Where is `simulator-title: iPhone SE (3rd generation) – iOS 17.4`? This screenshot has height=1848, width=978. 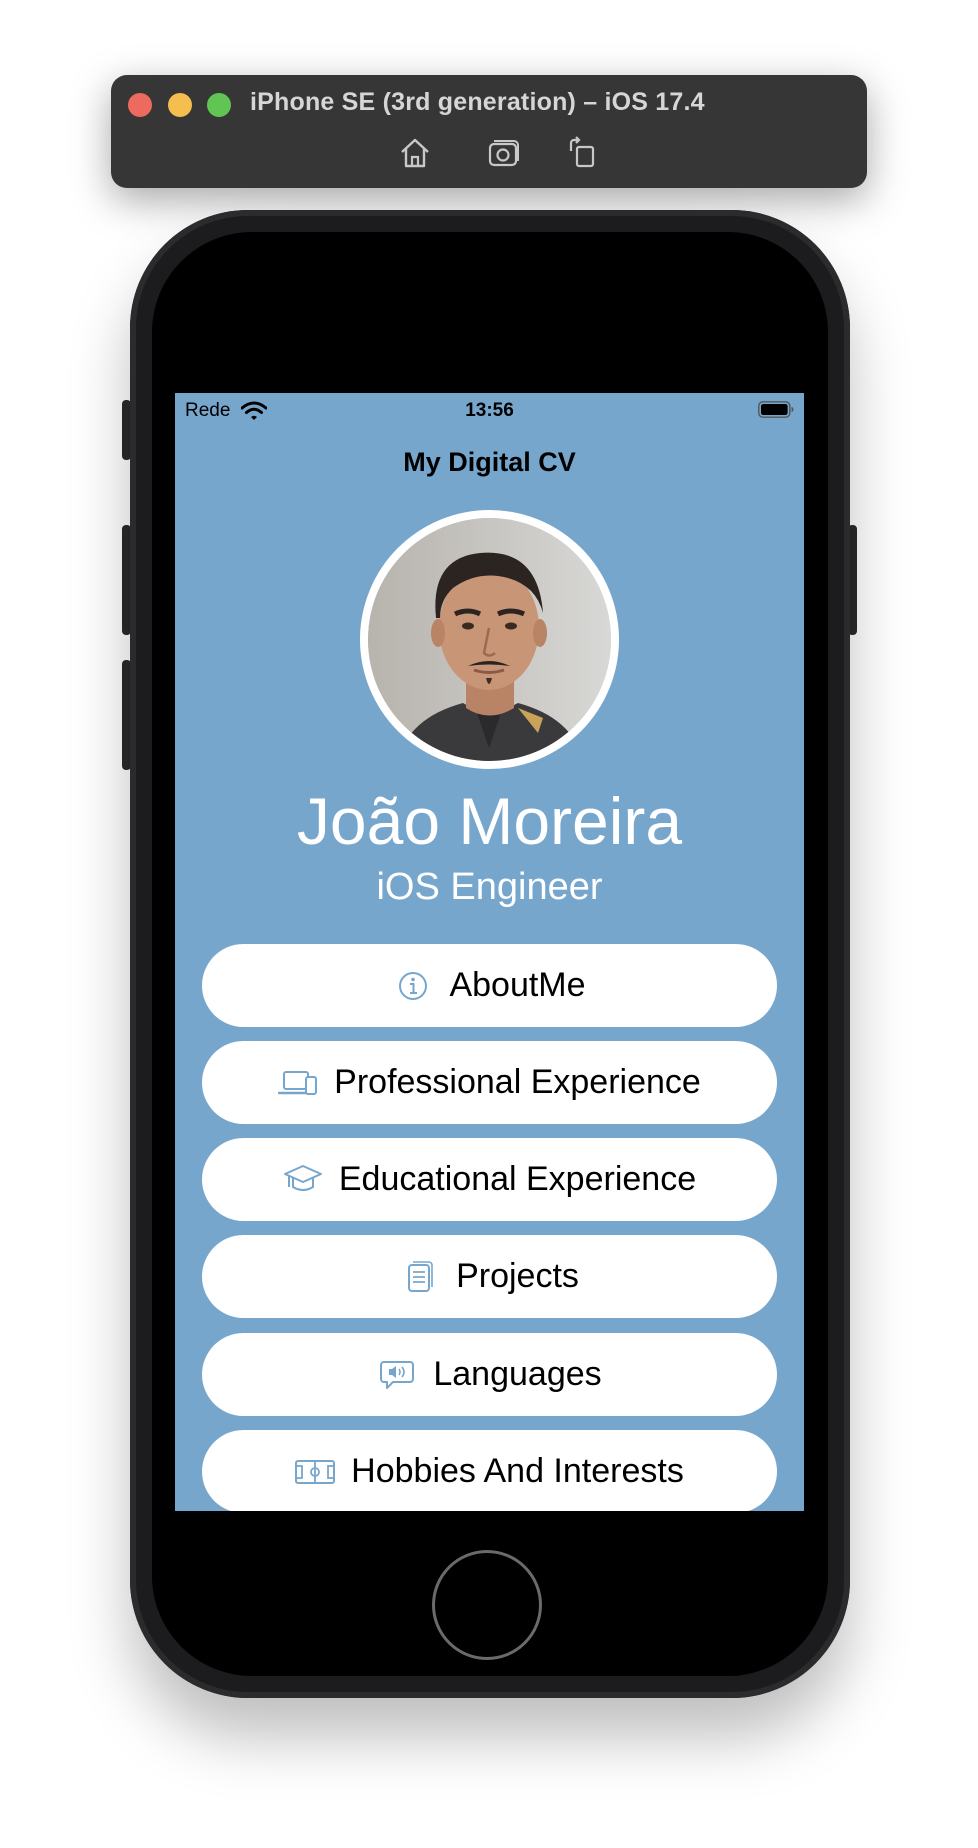 simulator-title: iPhone SE (3rd generation) – iOS 17.4 is located at coordinates (477, 102).